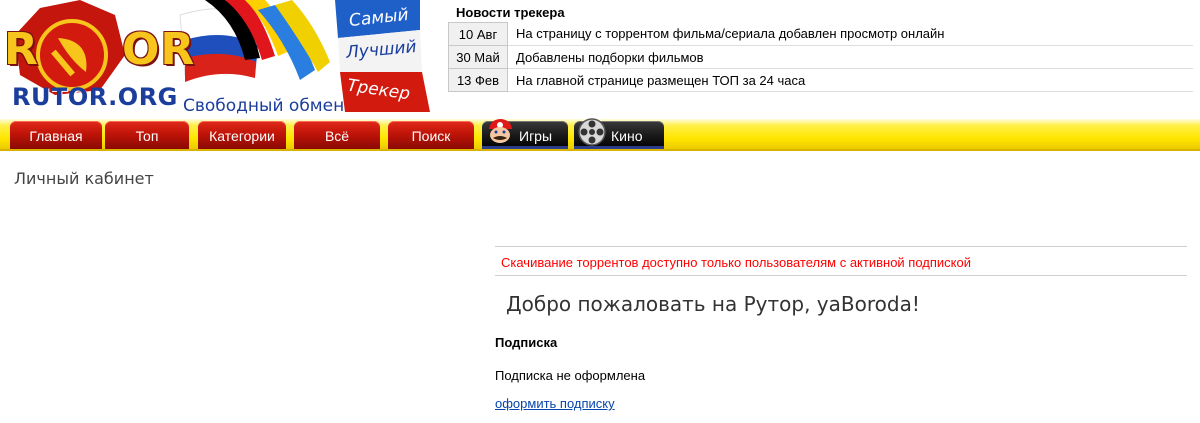 This screenshot has width=1200, height=423. I want to click on news-date: 13 Фев, so click(478, 80).